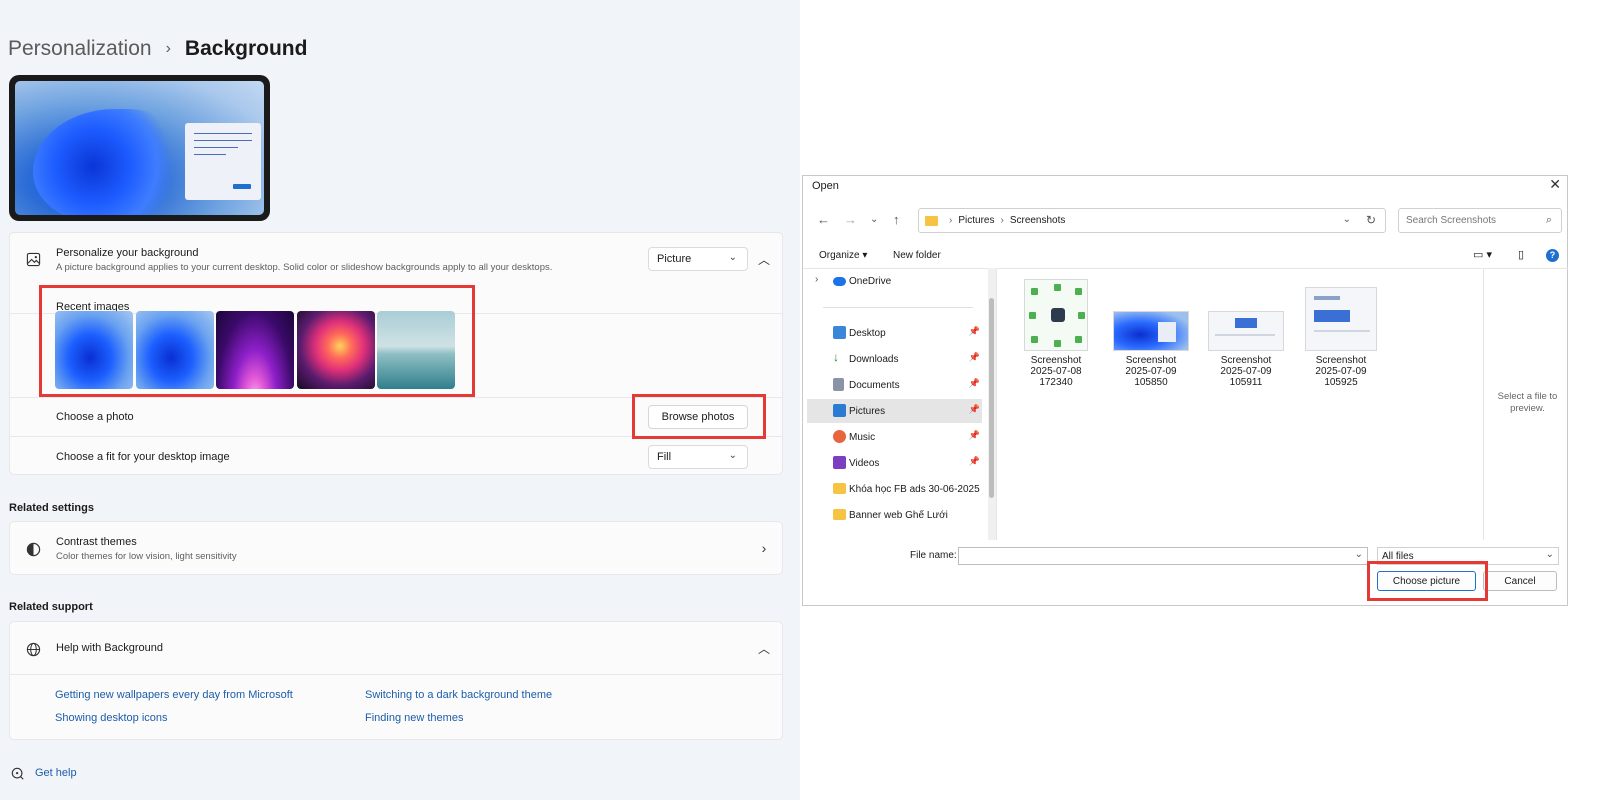  What do you see at coordinates (414, 718) in the screenshot?
I see `link-new-themes: Finding new themes` at bounding box center [414, 718].